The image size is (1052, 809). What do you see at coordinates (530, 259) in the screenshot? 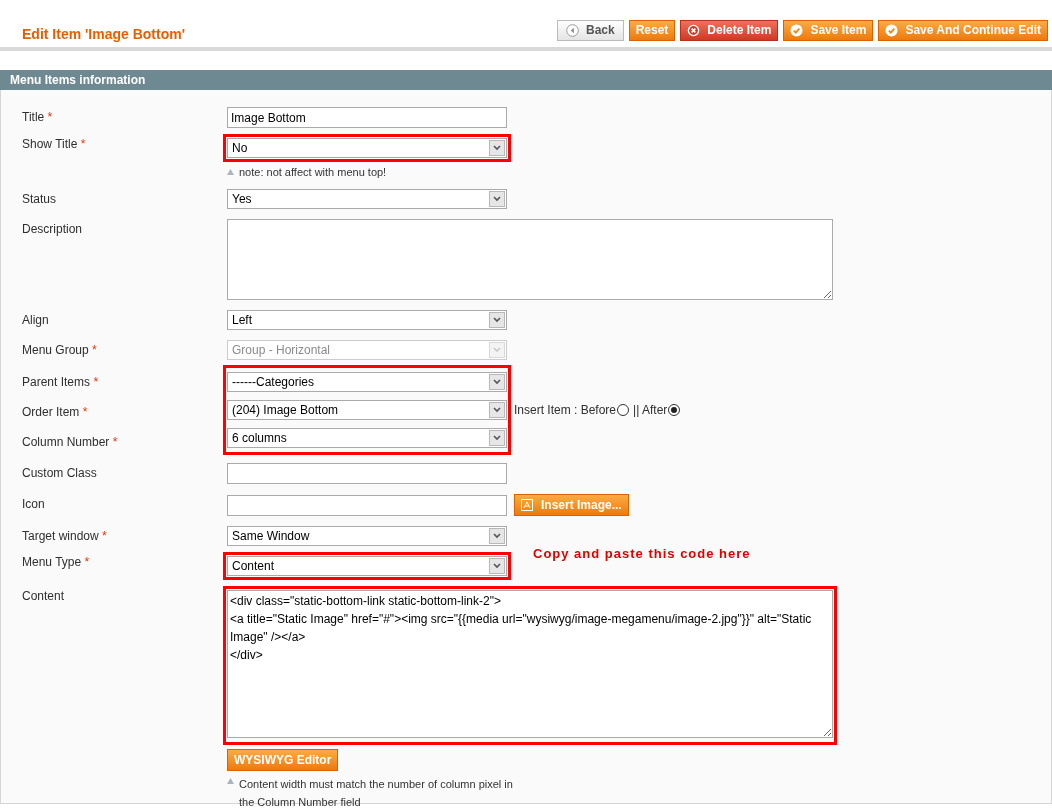
I see `text-area` at bounding box center [530, 259].